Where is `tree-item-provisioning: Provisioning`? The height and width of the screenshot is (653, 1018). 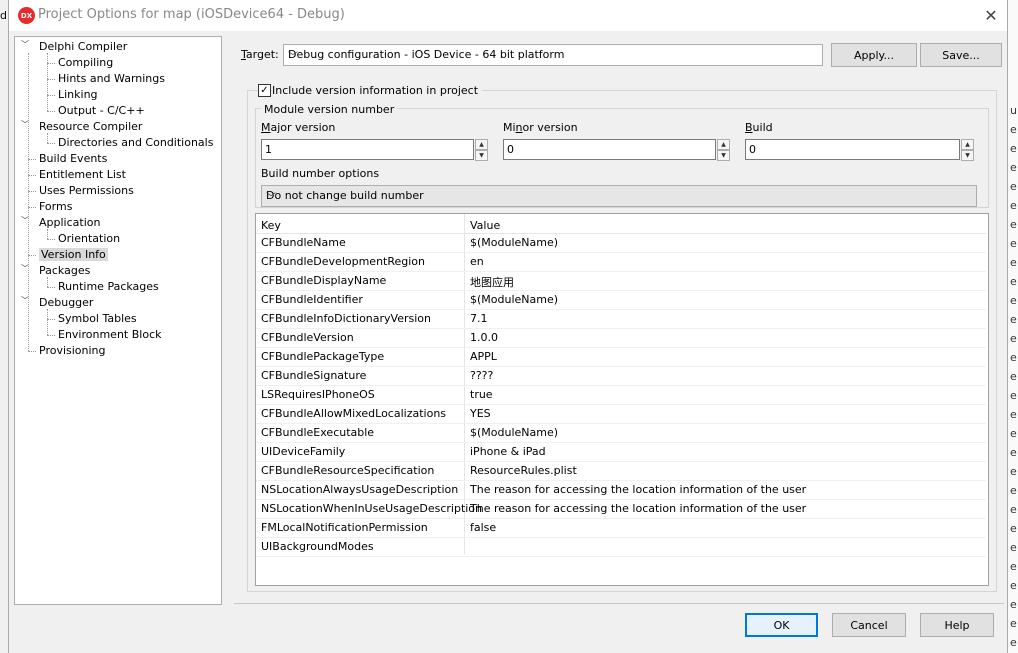 tree-item-provisioning: Provisioning is located at coordinates (72, 351).